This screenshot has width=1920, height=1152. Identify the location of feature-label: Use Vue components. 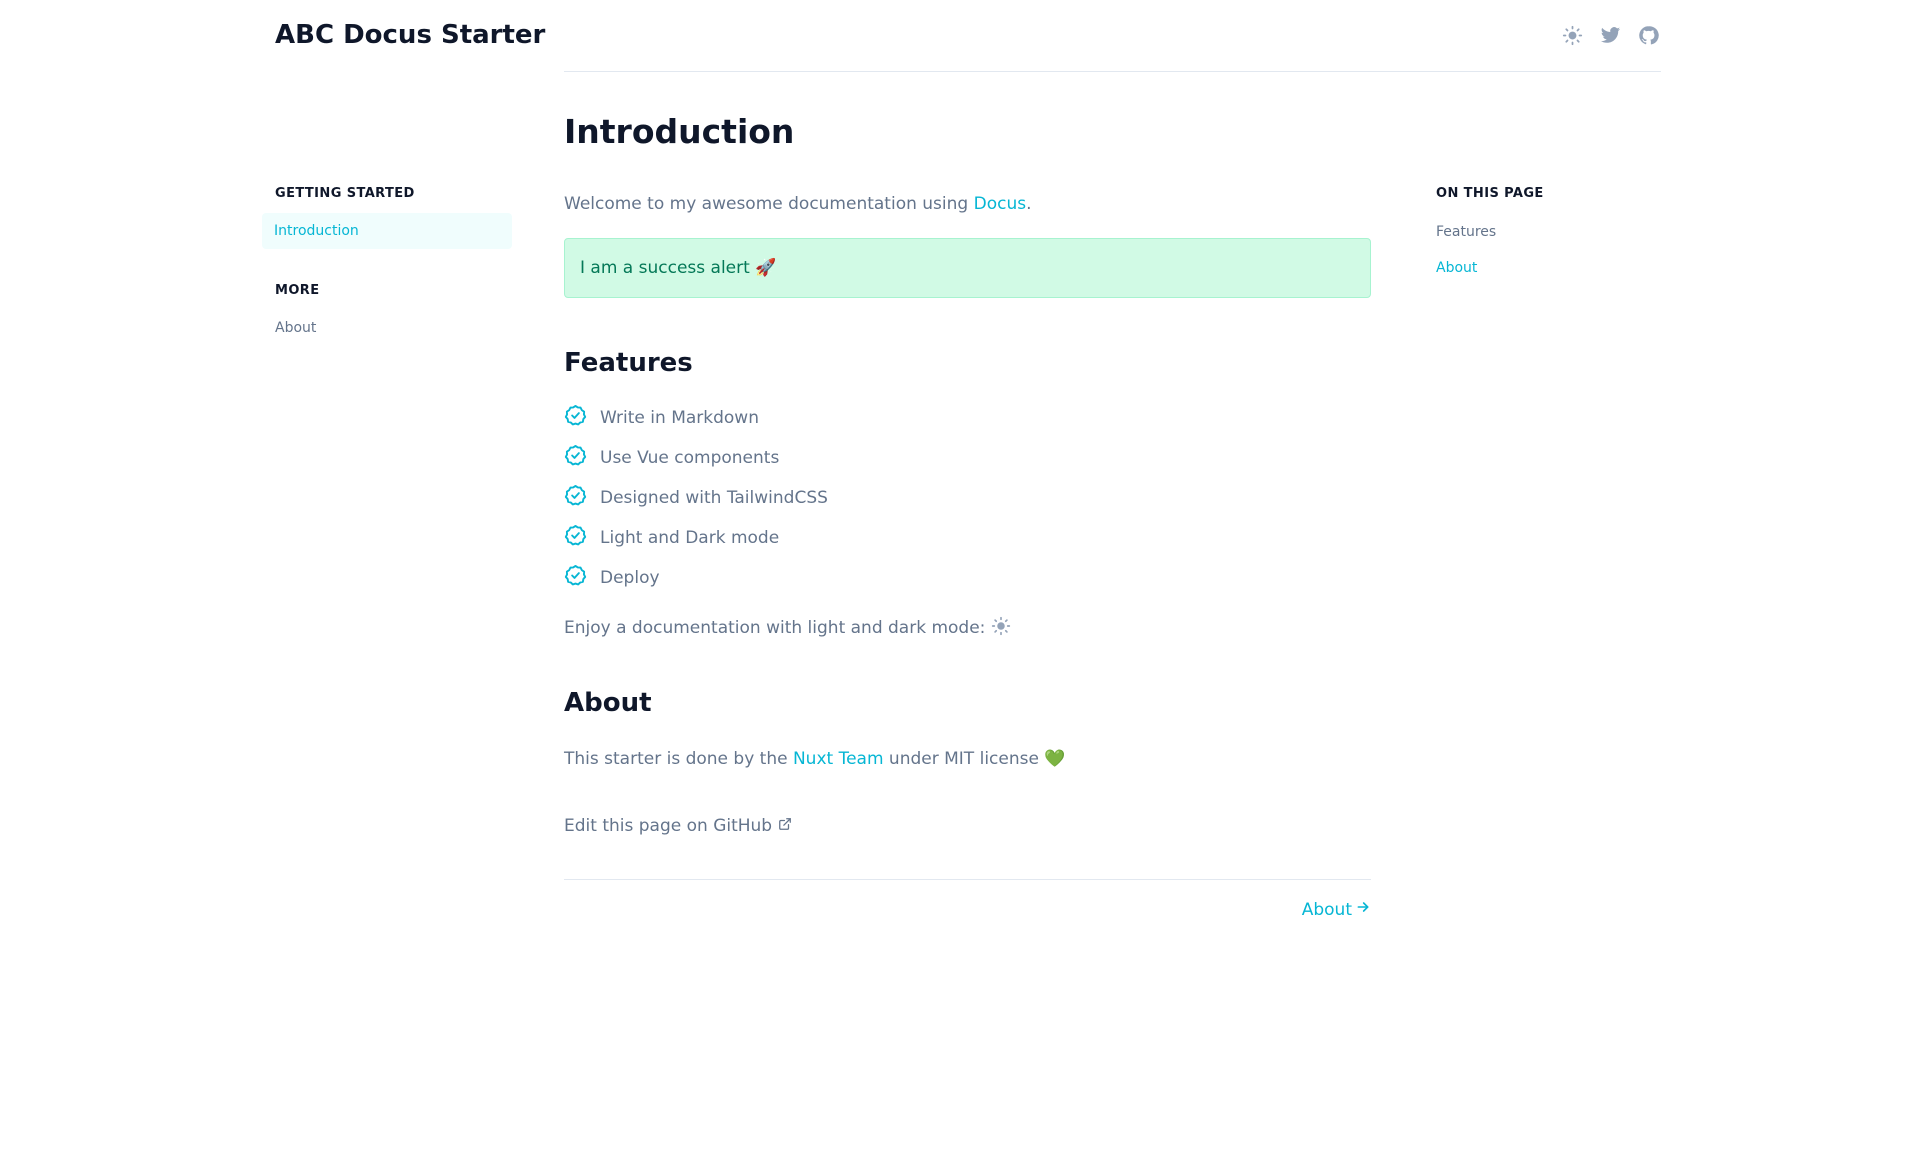
(690, 458).